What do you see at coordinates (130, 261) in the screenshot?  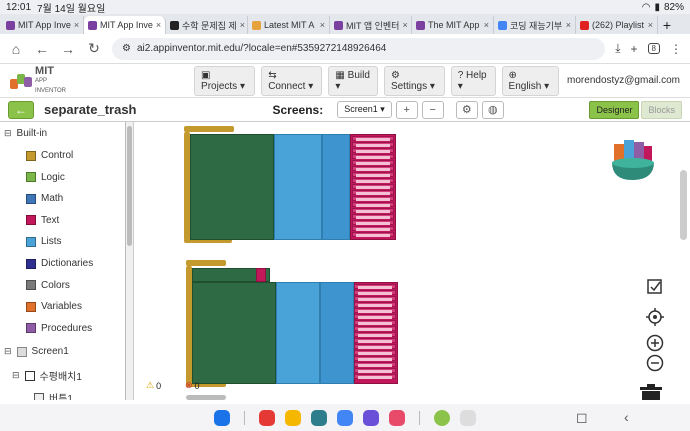 I see `sidebar-scrollbar` at bounding box center [130, 261].